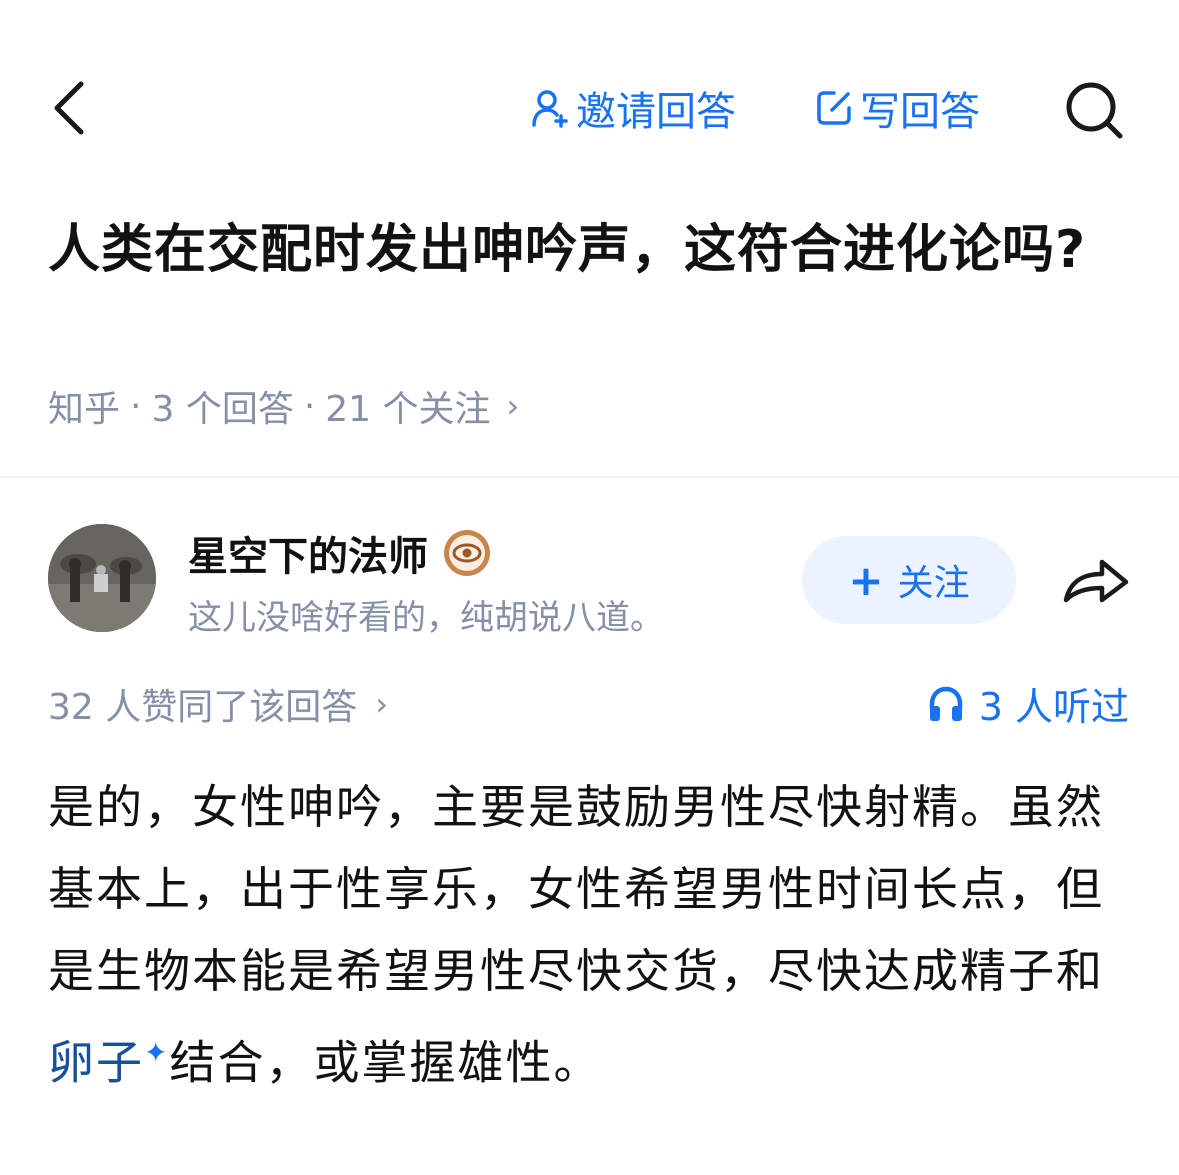 This screenshot has width=1179, height=1175. I want to click on listen-audio-button: 3 人听过, so click(1028, 703).